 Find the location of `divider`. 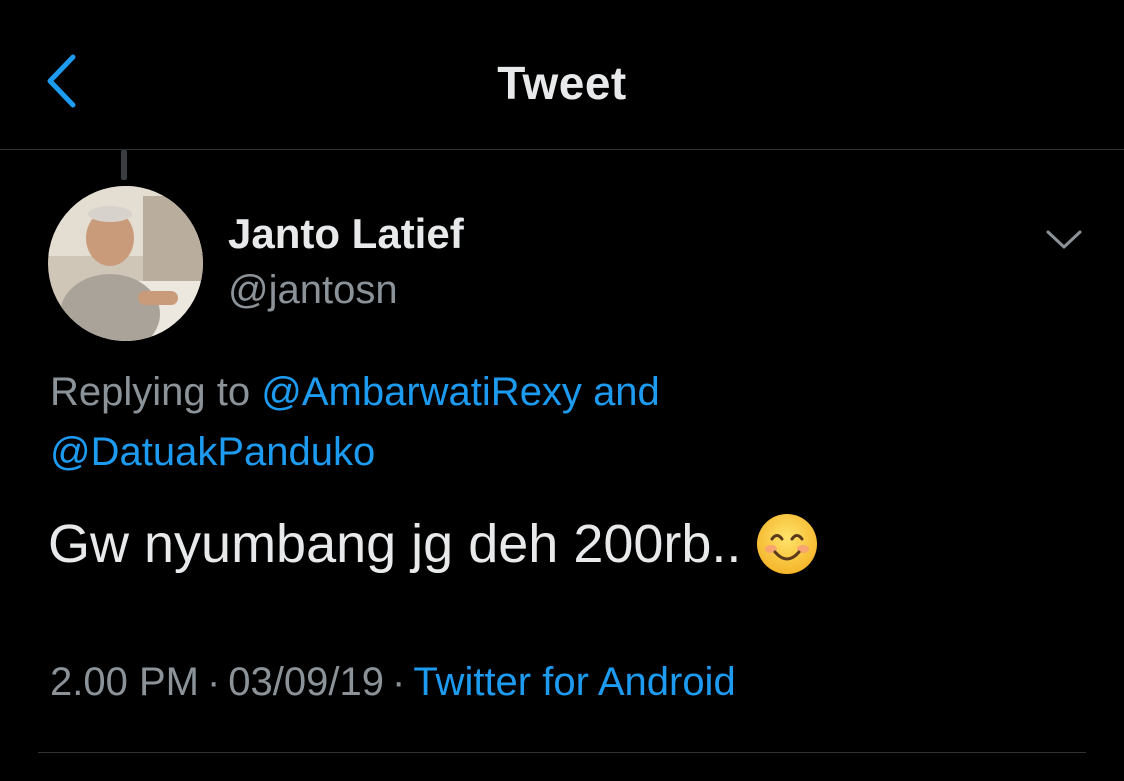

divider is located at coordinates (562, 752).